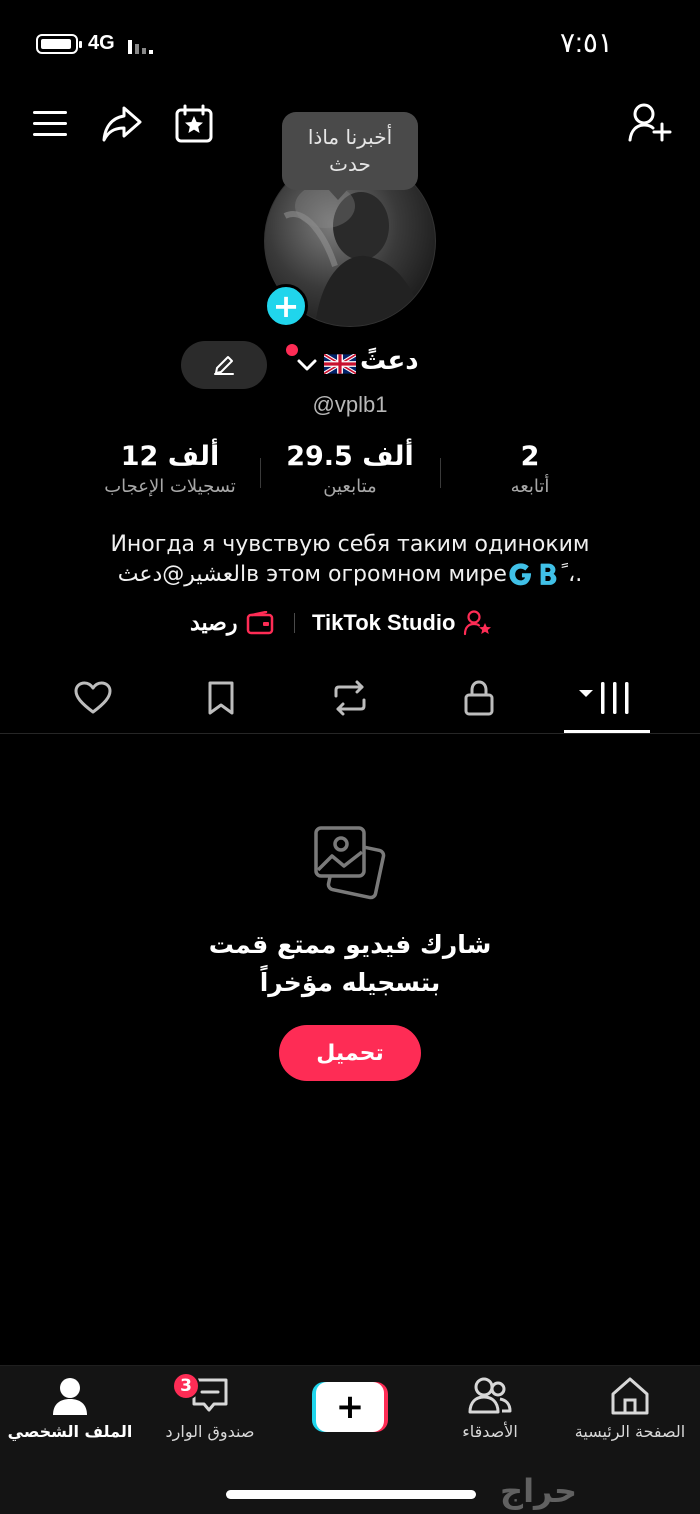 This screenshot has height=1514, width=700. What do you see at coordinates (286, 306) in the screenshot?
I see `add-story-button: +` at bounding box center [286, 306].